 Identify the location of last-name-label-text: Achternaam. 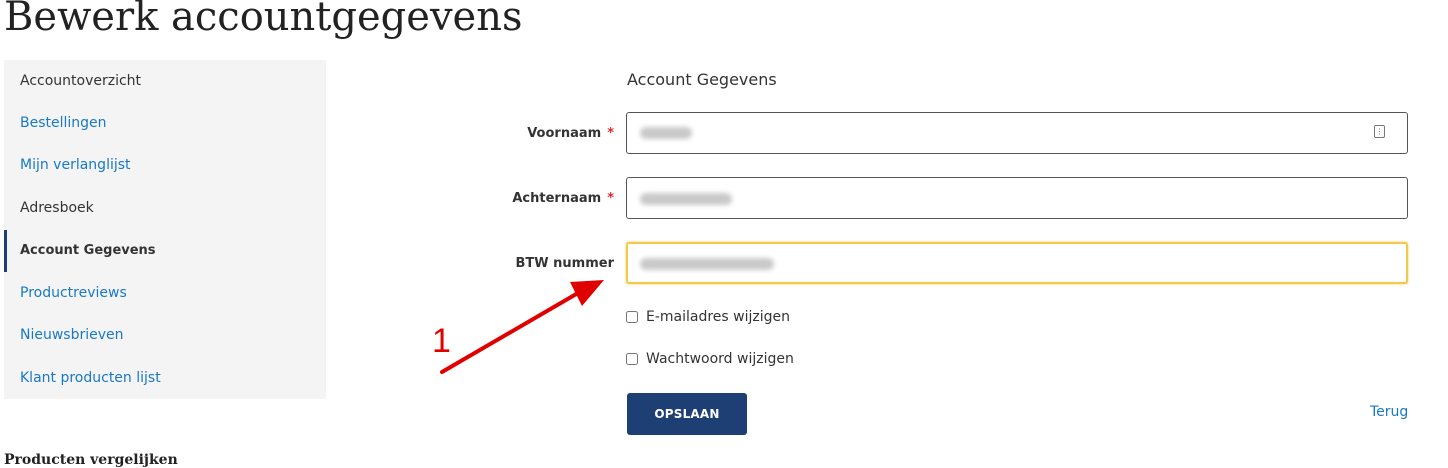
(557, 198).